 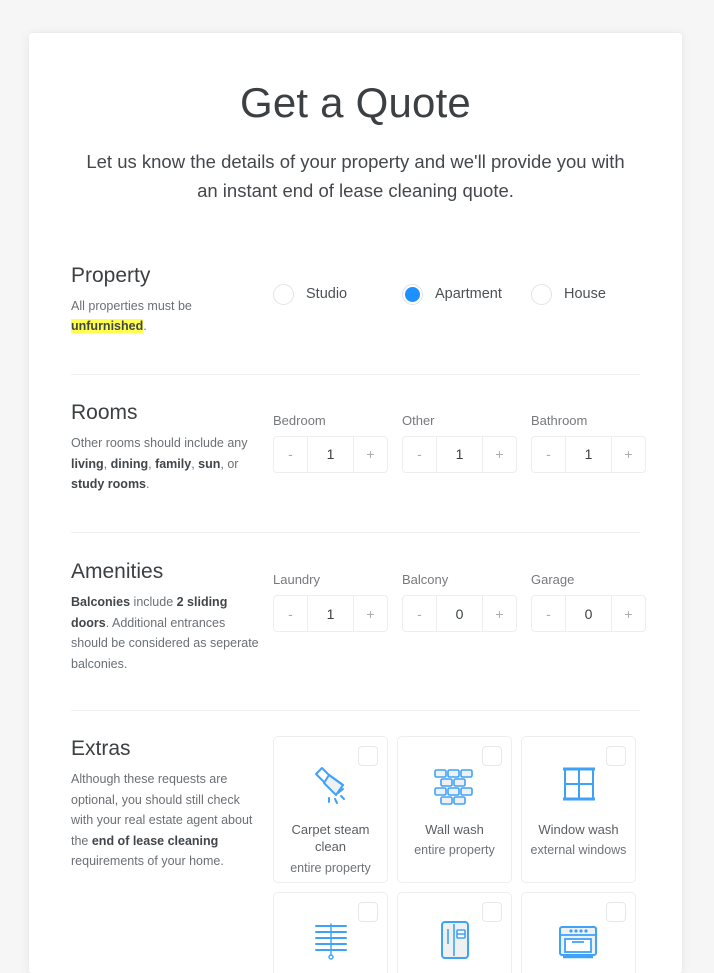 What do you see at coordinates (145, 326) in the screenshot?
I see `property-desc-suffix: .` at bounding box center [145, 326].